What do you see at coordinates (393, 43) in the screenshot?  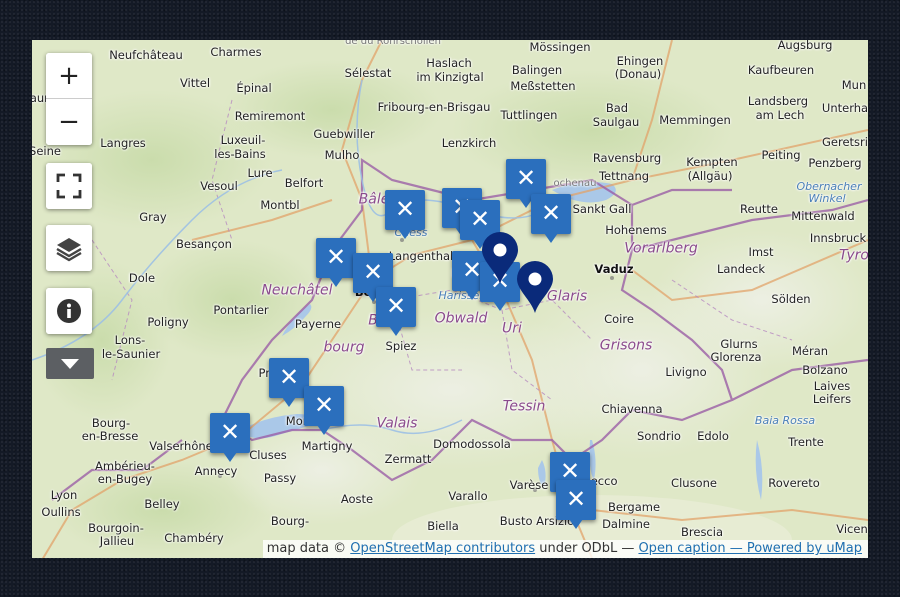 I see `minor-label: de du Rohrschollen` at bounding box center [393, 43].